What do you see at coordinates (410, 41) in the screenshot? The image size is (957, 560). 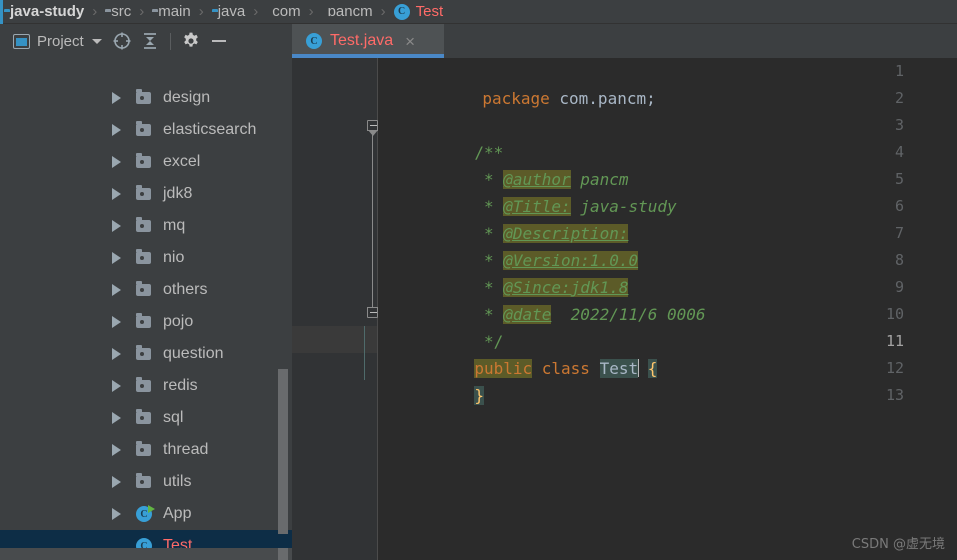 I see `close-icon: ×` at bounding box center [410, 41].